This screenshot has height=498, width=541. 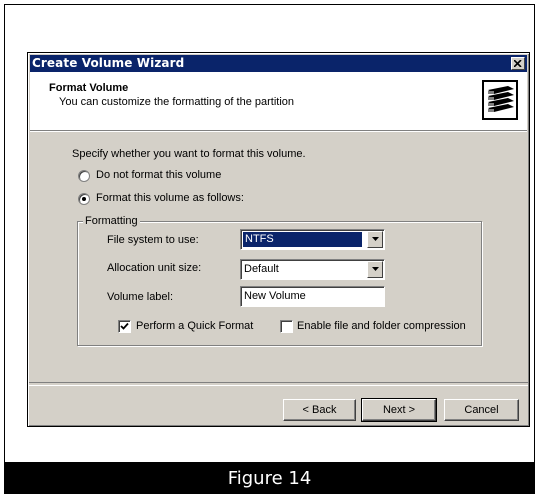 I want to click on formatting-group-legend: Formatting, so click(x=111, y=221).